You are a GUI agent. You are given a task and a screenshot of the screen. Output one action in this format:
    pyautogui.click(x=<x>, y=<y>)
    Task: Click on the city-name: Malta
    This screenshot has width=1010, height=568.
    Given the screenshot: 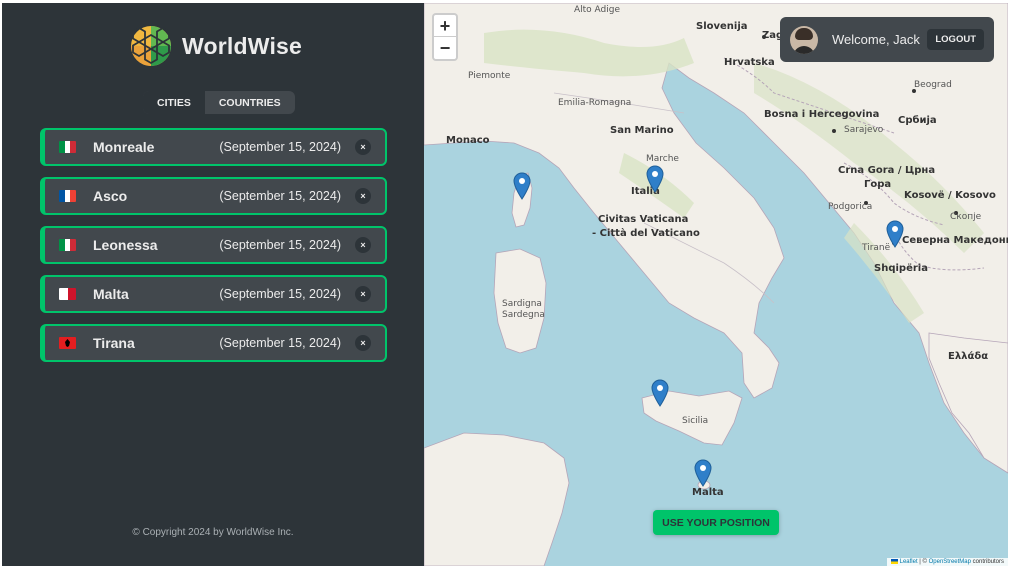 What is the action you would take?
    pyautogui.click(x=111, y=294)
    